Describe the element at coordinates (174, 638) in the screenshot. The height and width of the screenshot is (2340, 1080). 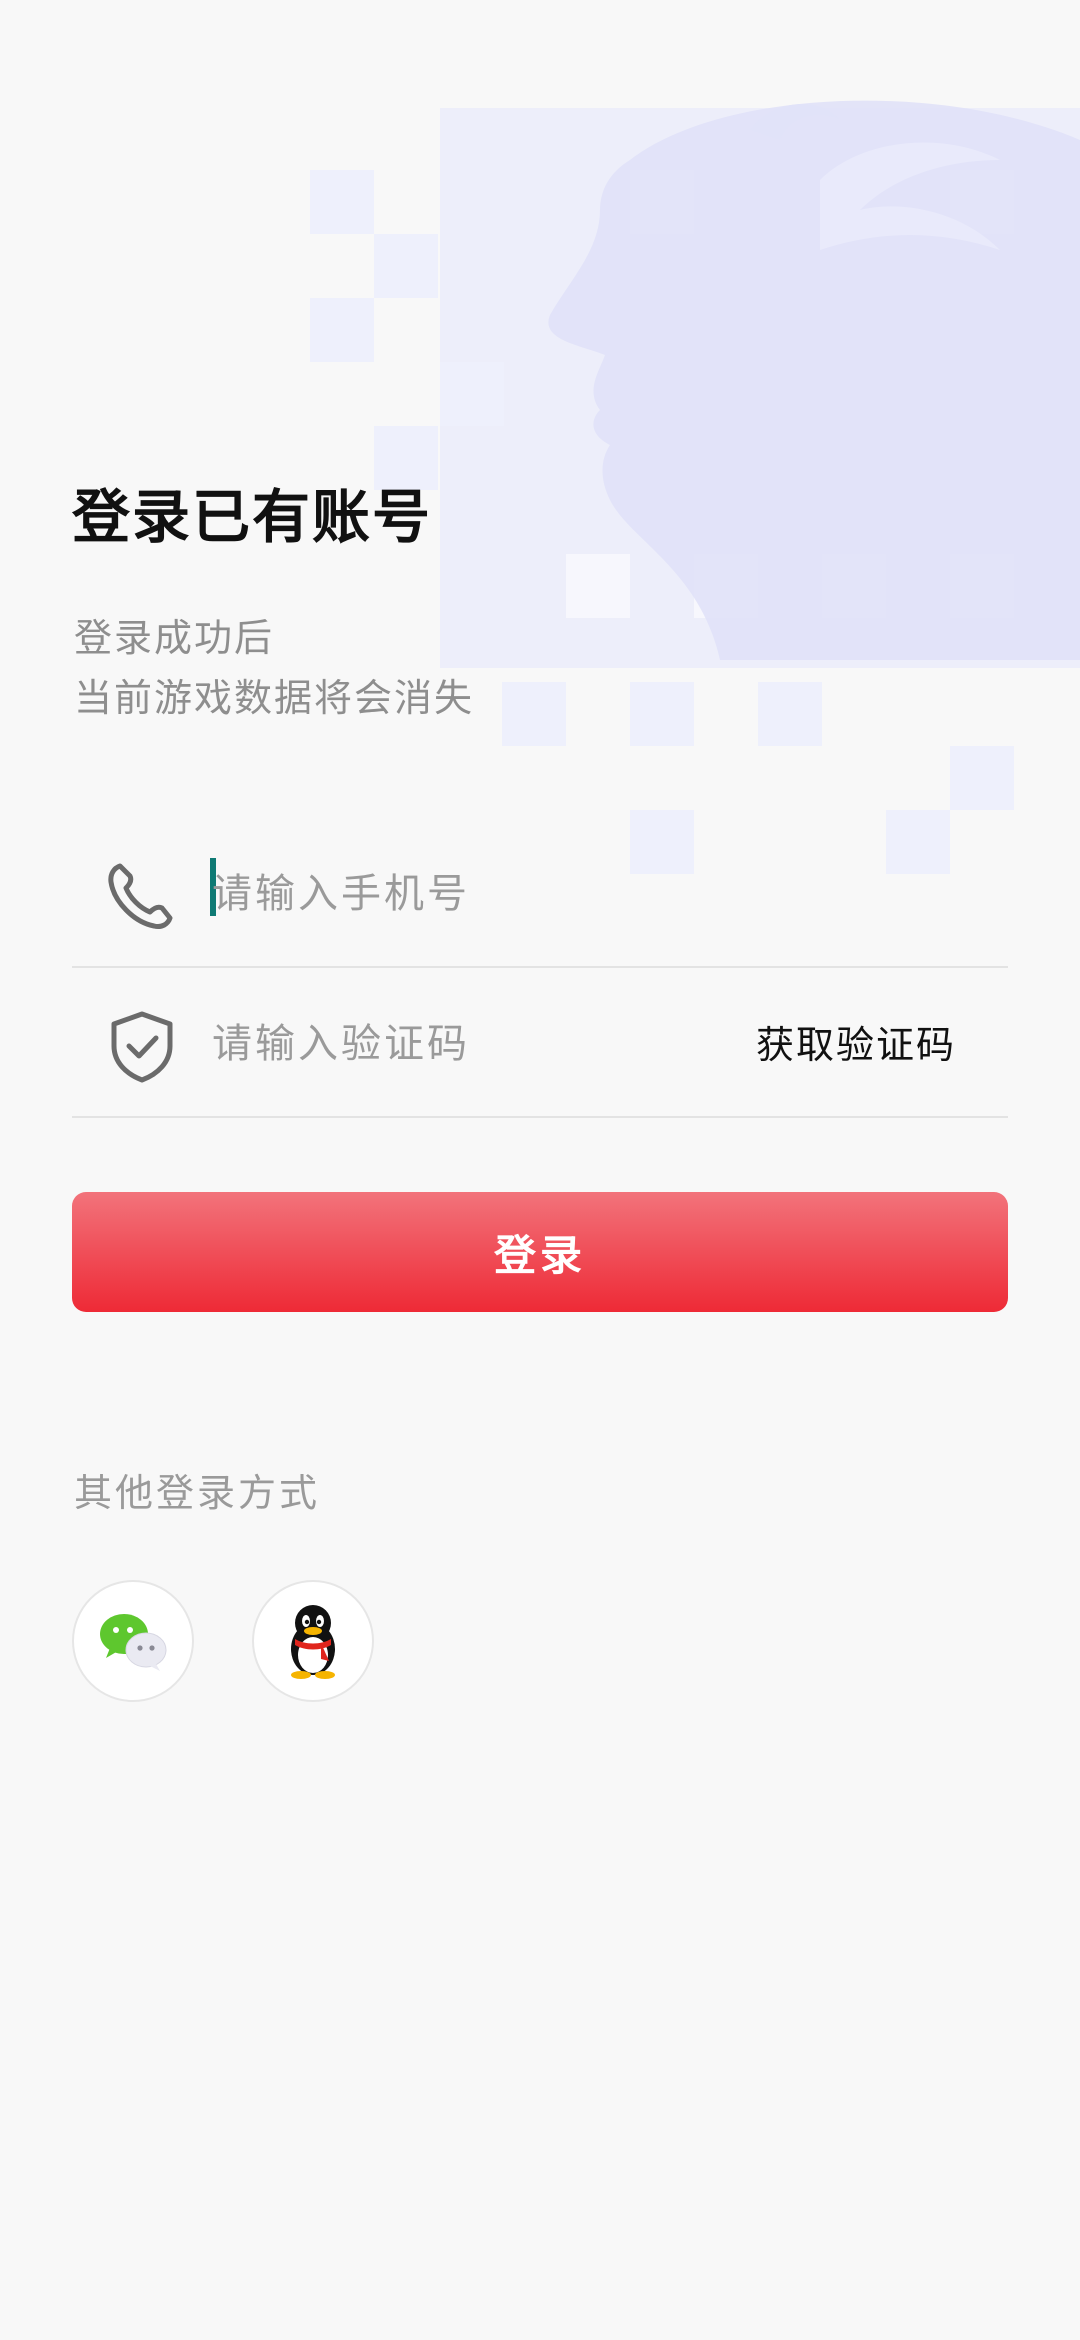
I see `subtitle-line: 登录成功后` at that location.